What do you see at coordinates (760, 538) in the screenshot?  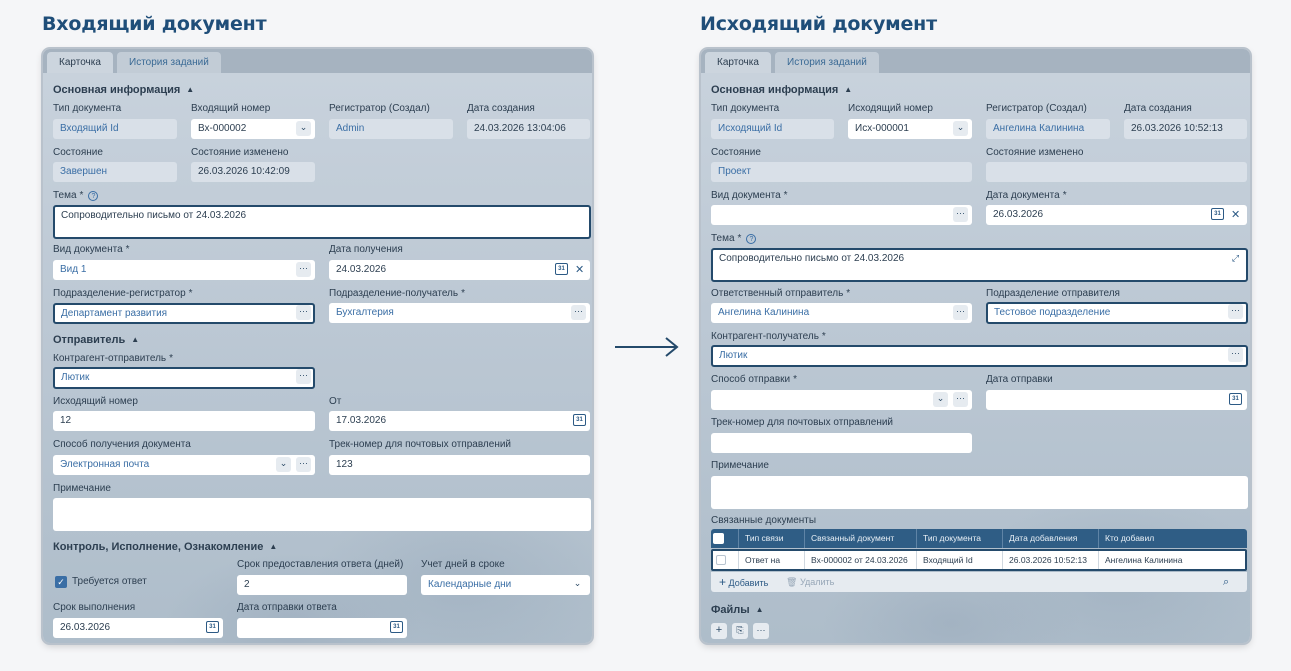 I see `col-link-type: Тип связи` at bounding box center [760, 538].